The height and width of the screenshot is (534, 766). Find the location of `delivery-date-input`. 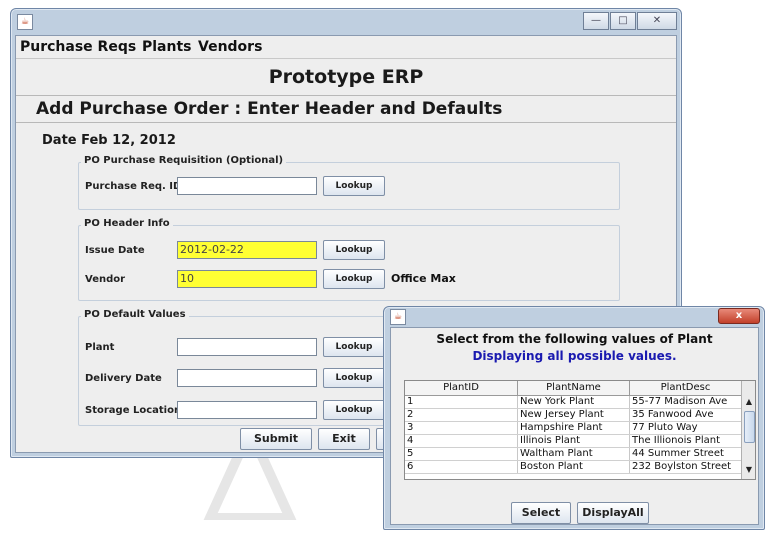

delivery-date-input is located at coordinates (247, 378).